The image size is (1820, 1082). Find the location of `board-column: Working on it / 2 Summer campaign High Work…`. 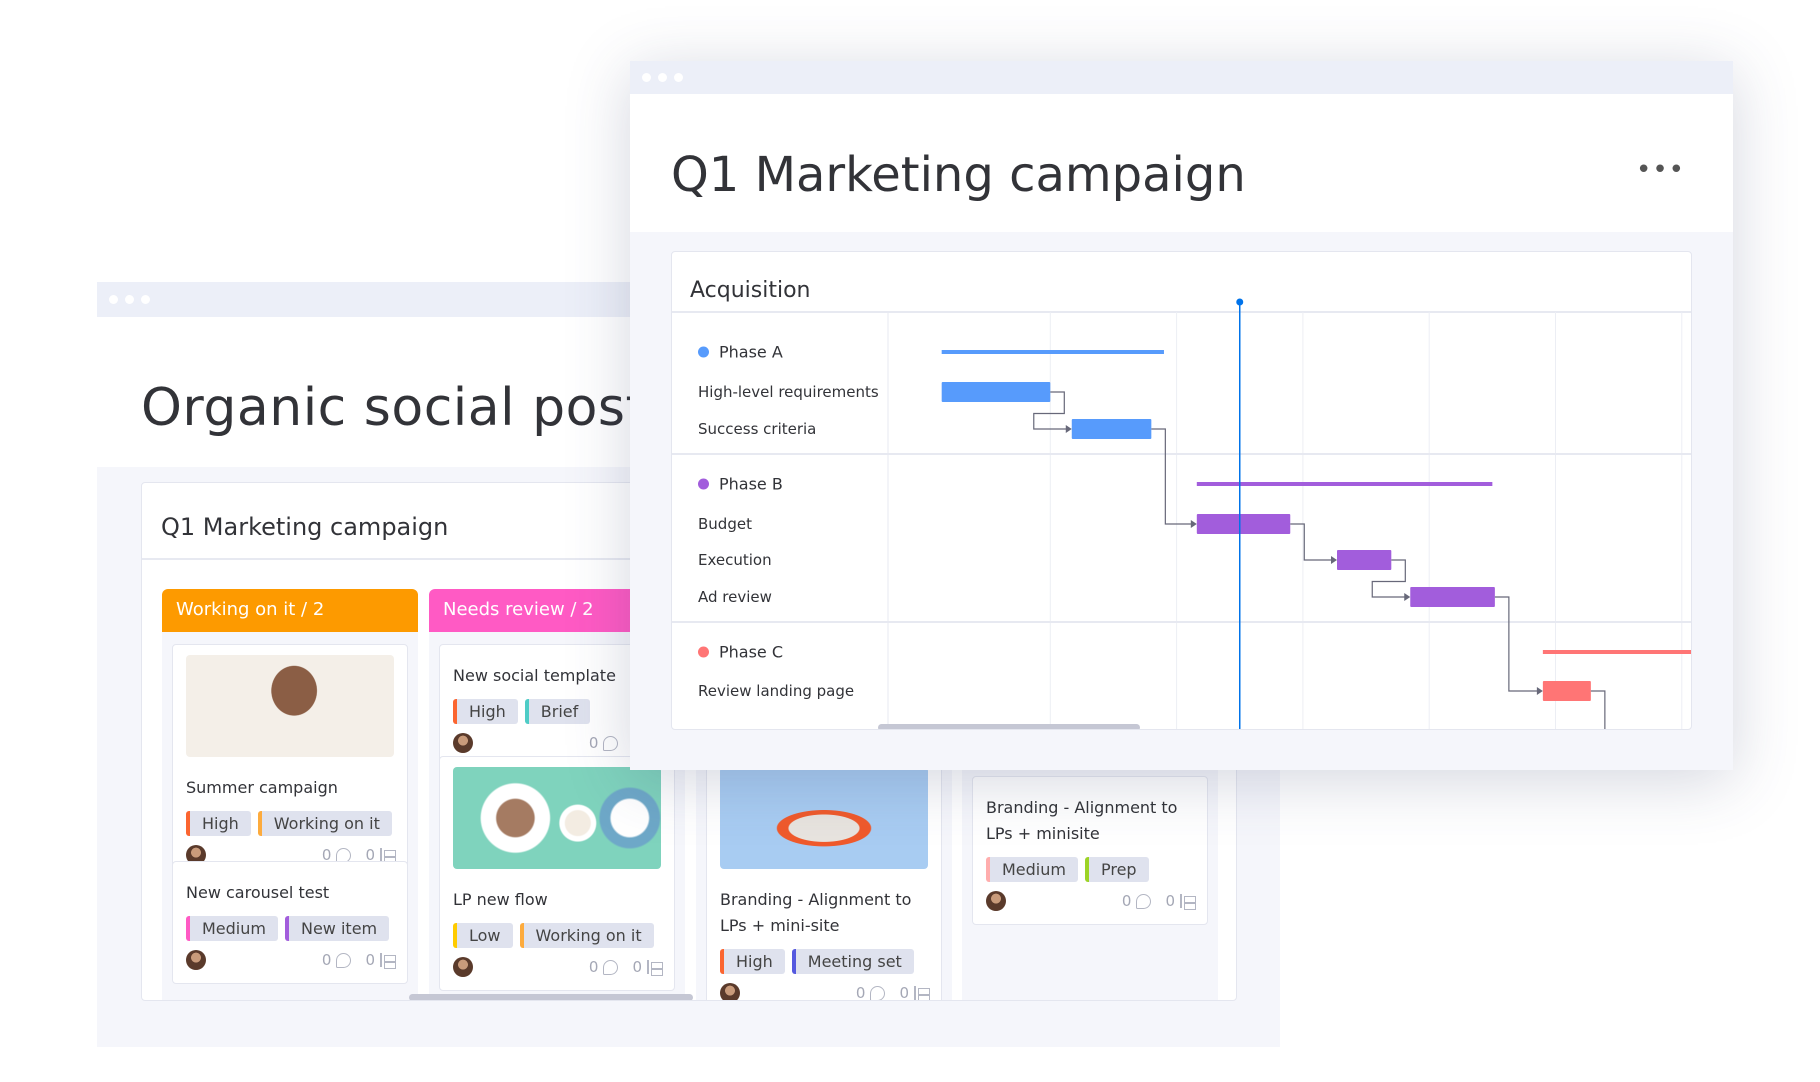

board-column: Working on it / 2 Summer campaign High Work… is located at coordinates (290, 794).